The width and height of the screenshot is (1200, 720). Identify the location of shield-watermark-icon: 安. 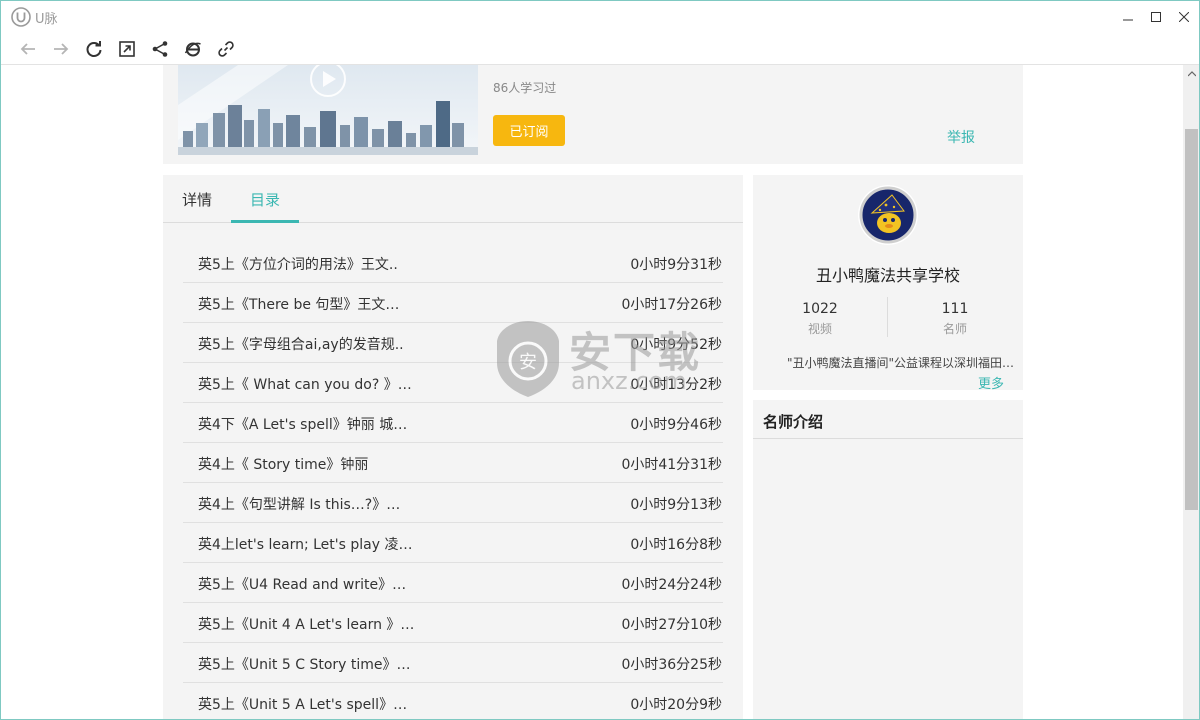
(528, 359).